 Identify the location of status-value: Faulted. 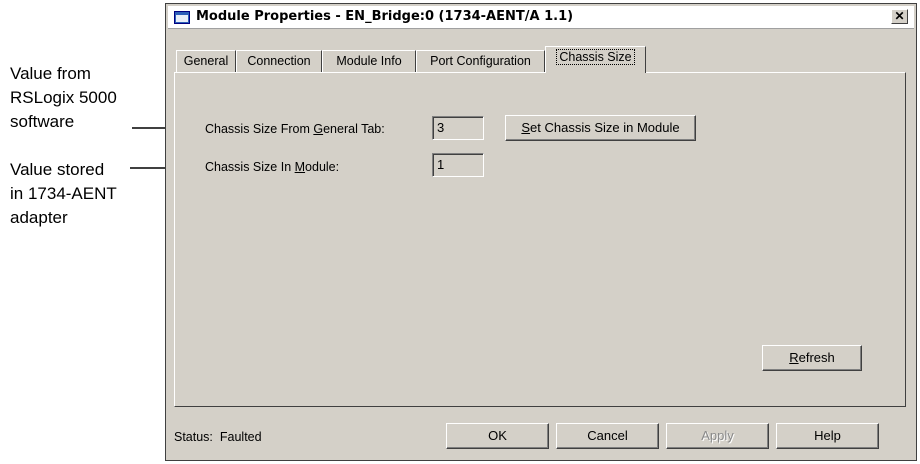
(240, 437).